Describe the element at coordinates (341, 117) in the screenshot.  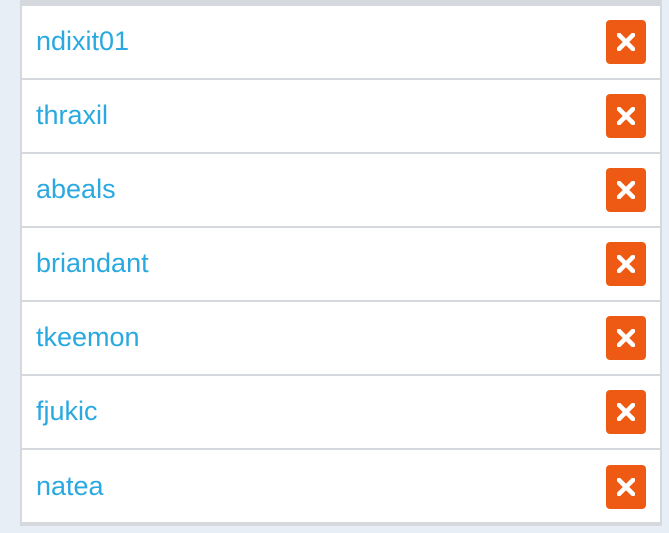
I see `list-item: thraxil` at that location.